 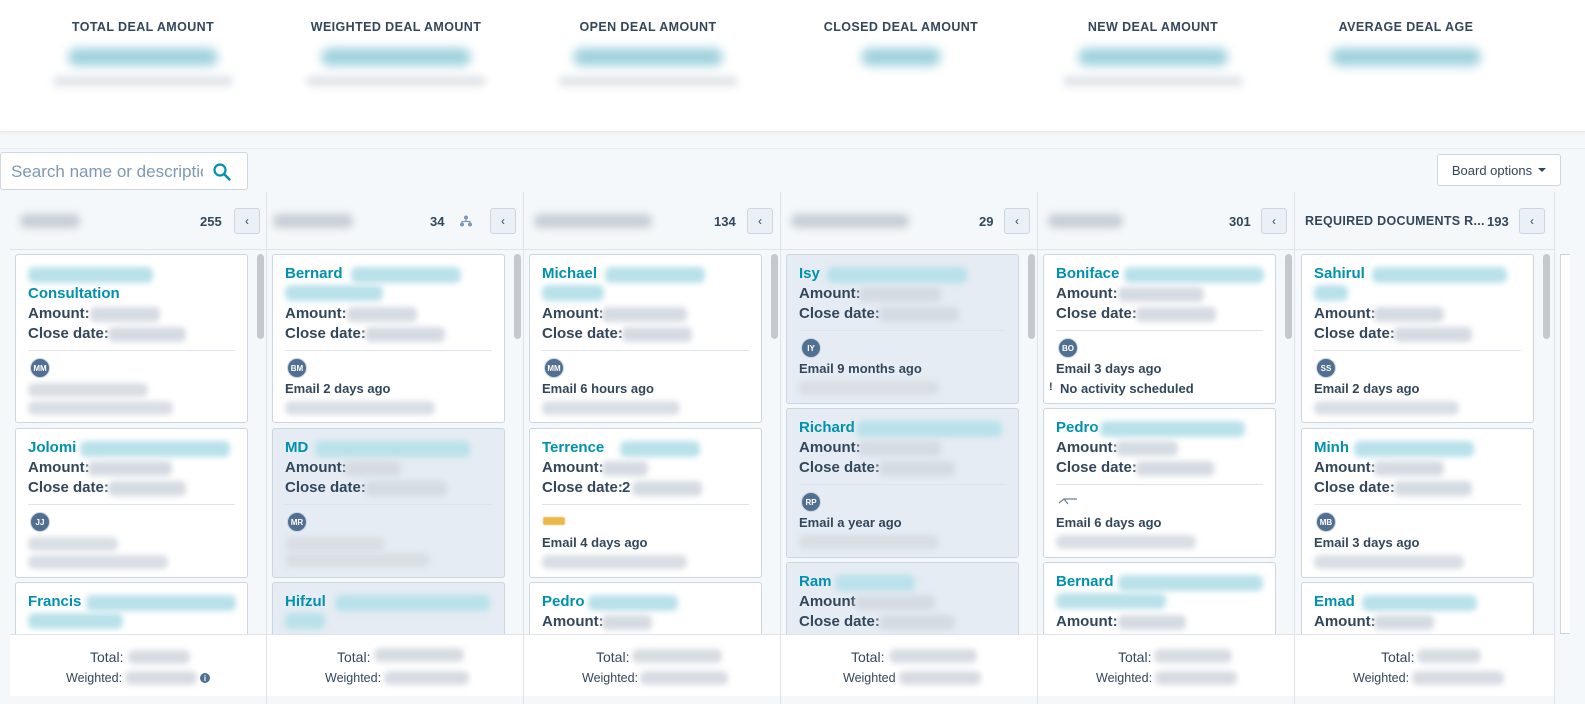 I want to click on deal-name: Sahirul, so click(x=1339, y=273).